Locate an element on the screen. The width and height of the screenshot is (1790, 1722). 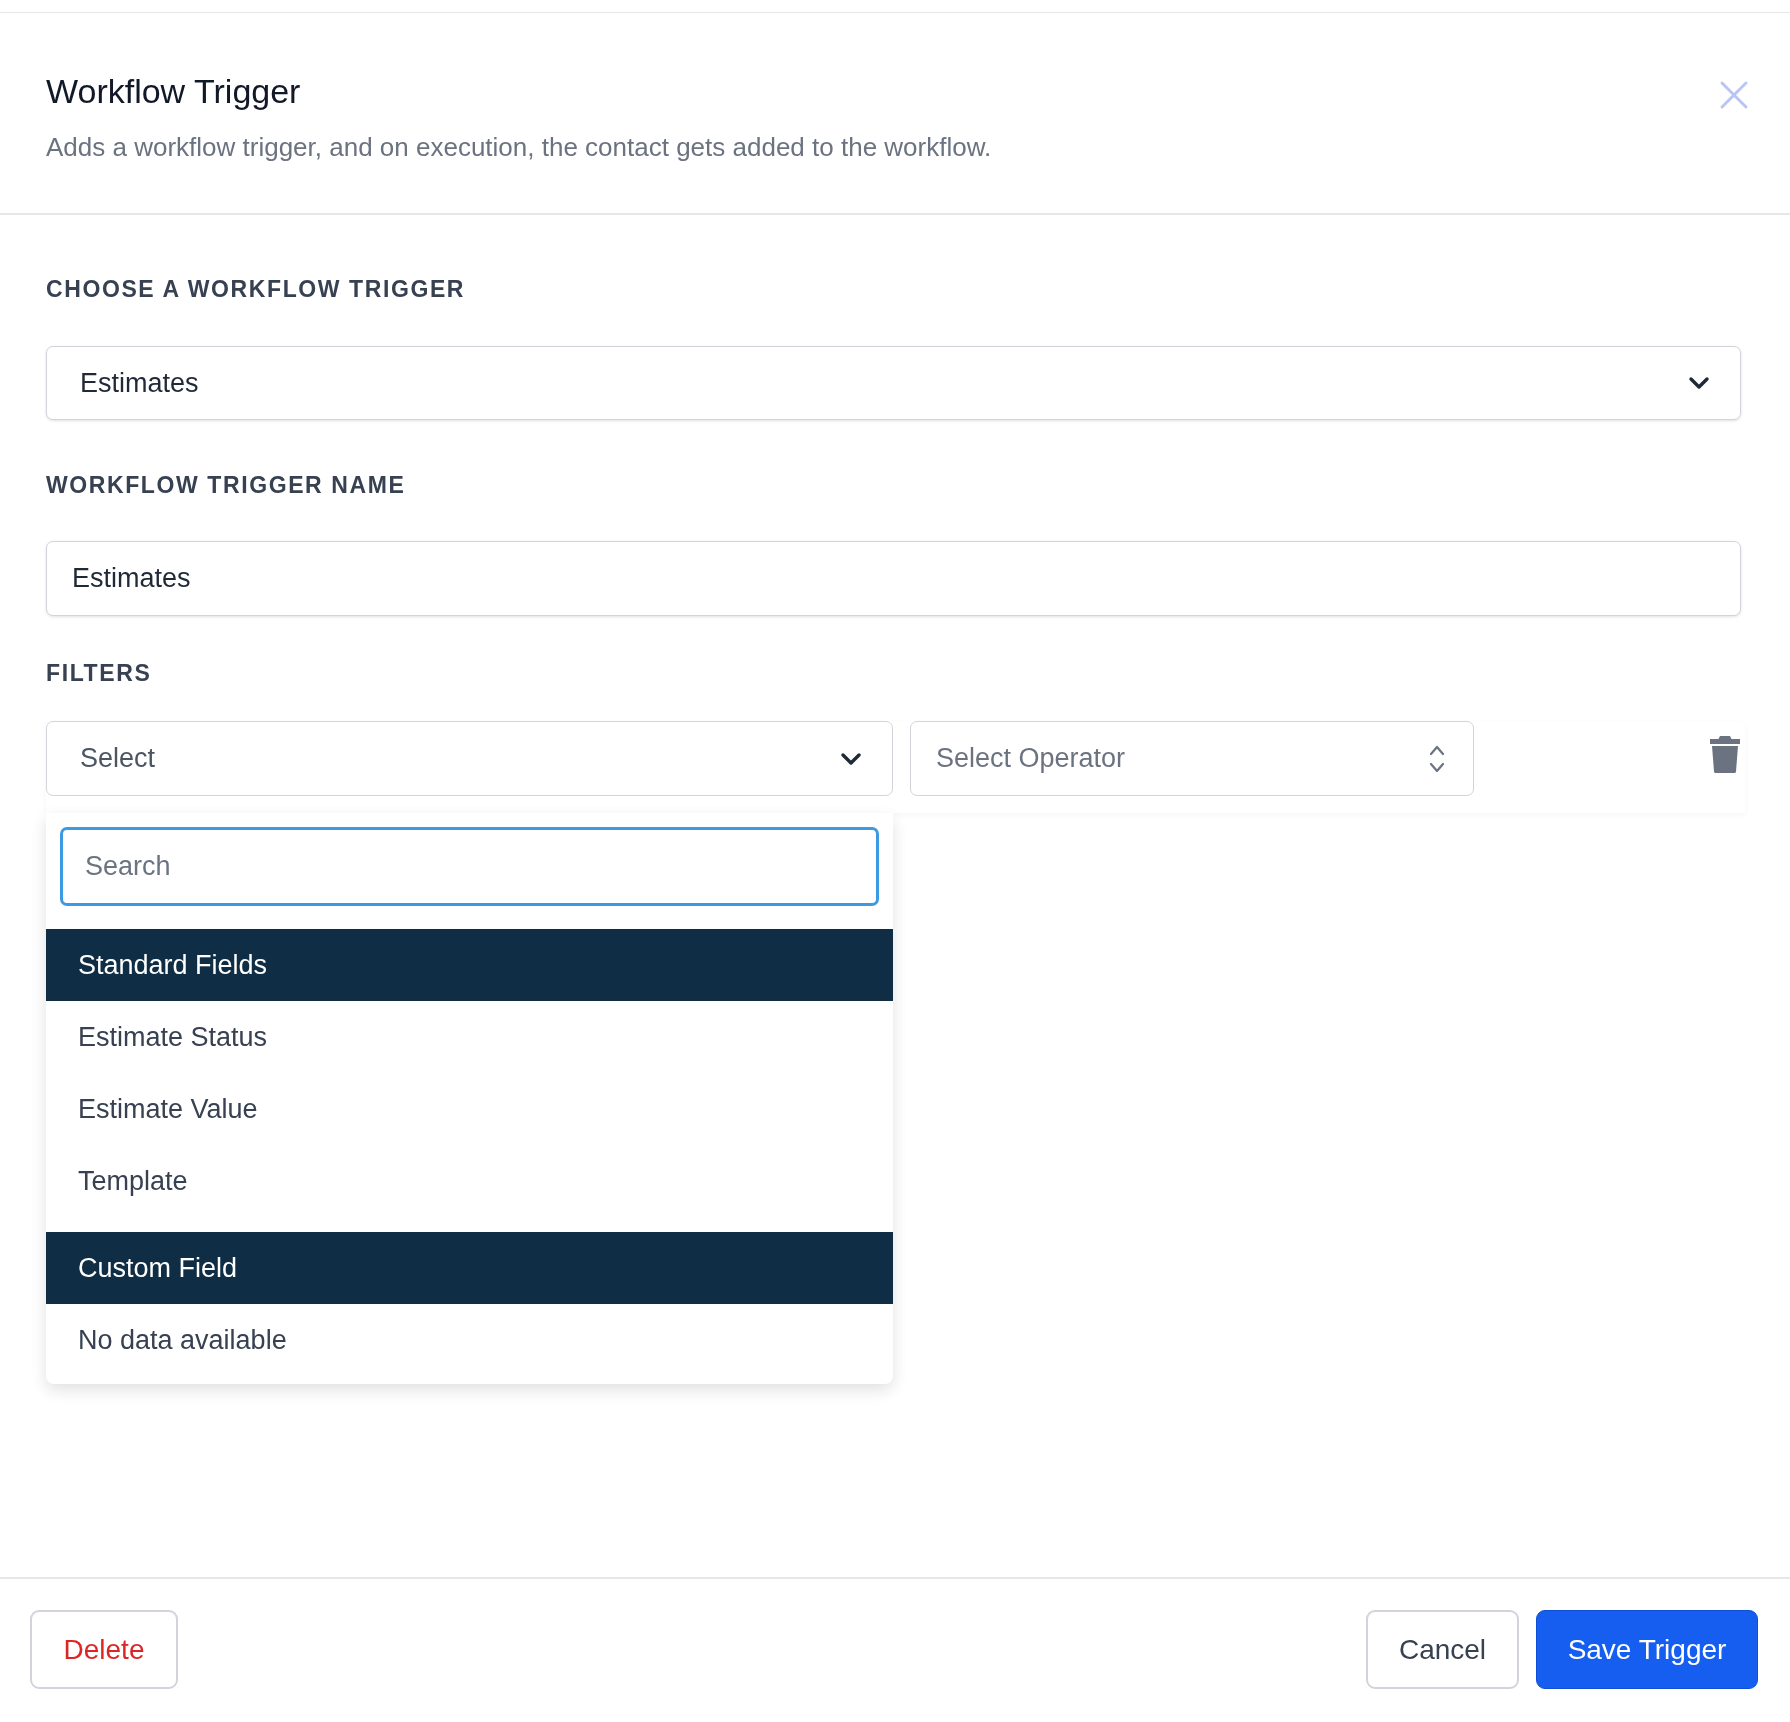
trash-icon is located at coordinates (1725, 754).